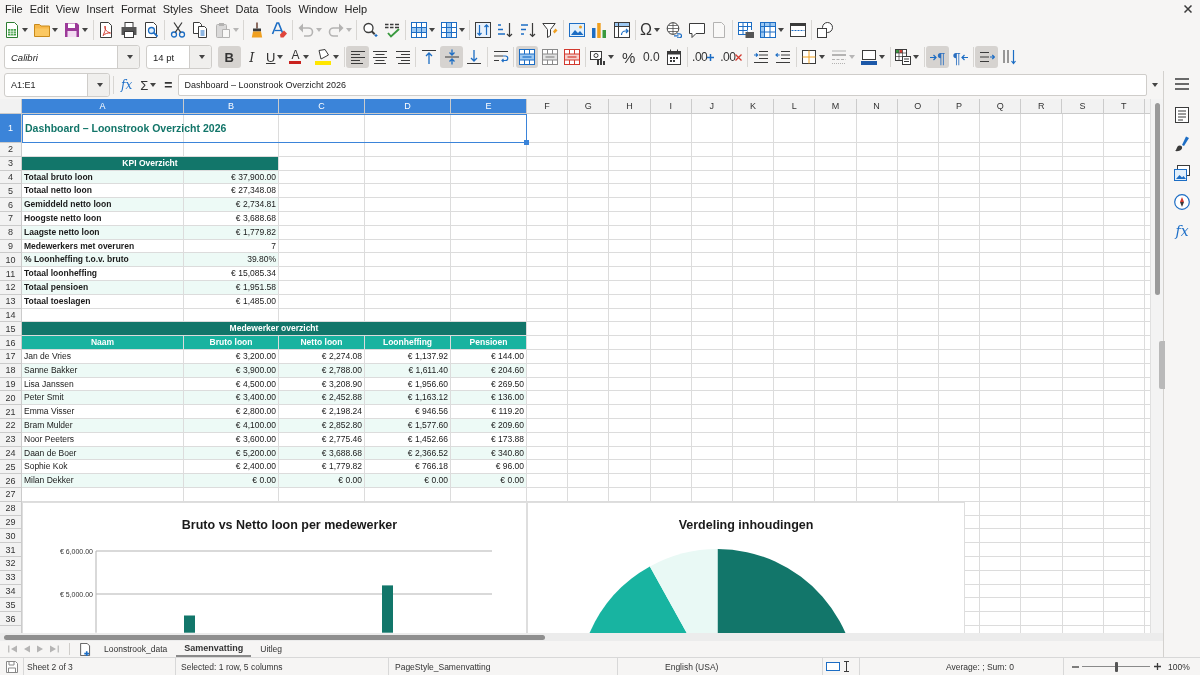 This screenshot has width=1200, height=675. I want to click on compass-icon, so click(1182, 202).